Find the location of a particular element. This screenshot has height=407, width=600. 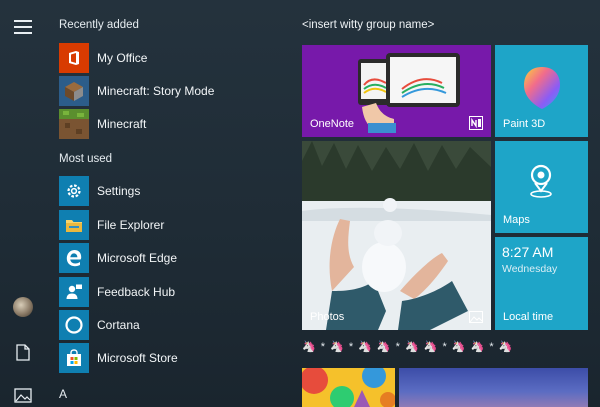

app-label: Feedback Hub is located at coordinates (136, 292).